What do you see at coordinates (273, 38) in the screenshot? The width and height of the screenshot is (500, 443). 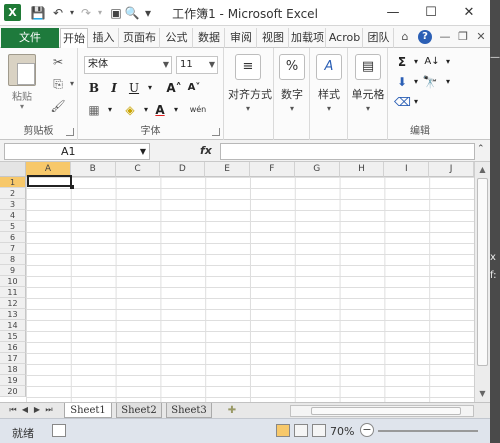 I see `tab-view: 视图` at bounding box center [273, 38].